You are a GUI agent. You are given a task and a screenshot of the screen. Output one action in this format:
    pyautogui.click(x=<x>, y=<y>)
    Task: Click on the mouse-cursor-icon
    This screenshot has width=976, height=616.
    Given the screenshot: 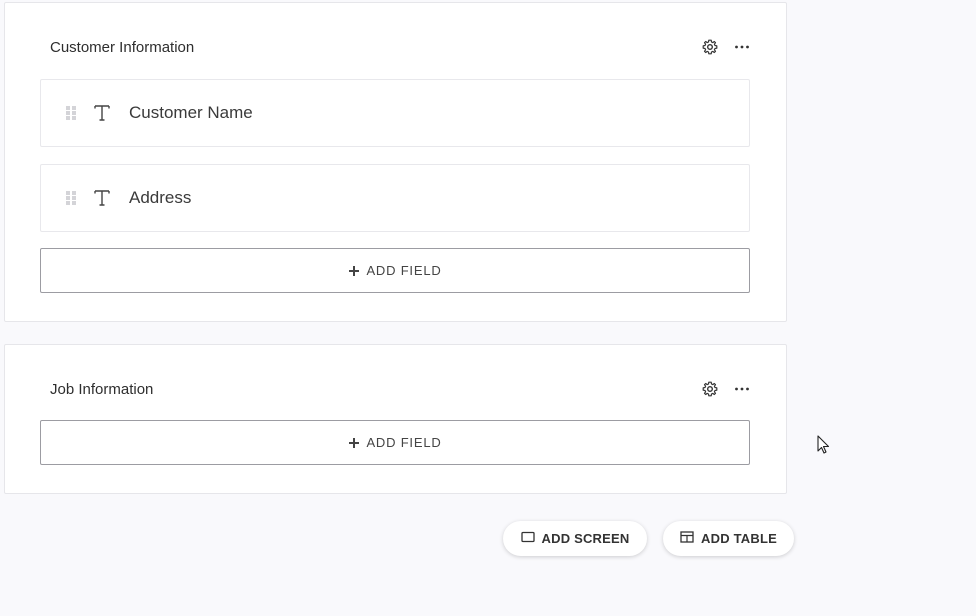 What is the action you would take?
    pyautogui.click(x=824, y=445)
    